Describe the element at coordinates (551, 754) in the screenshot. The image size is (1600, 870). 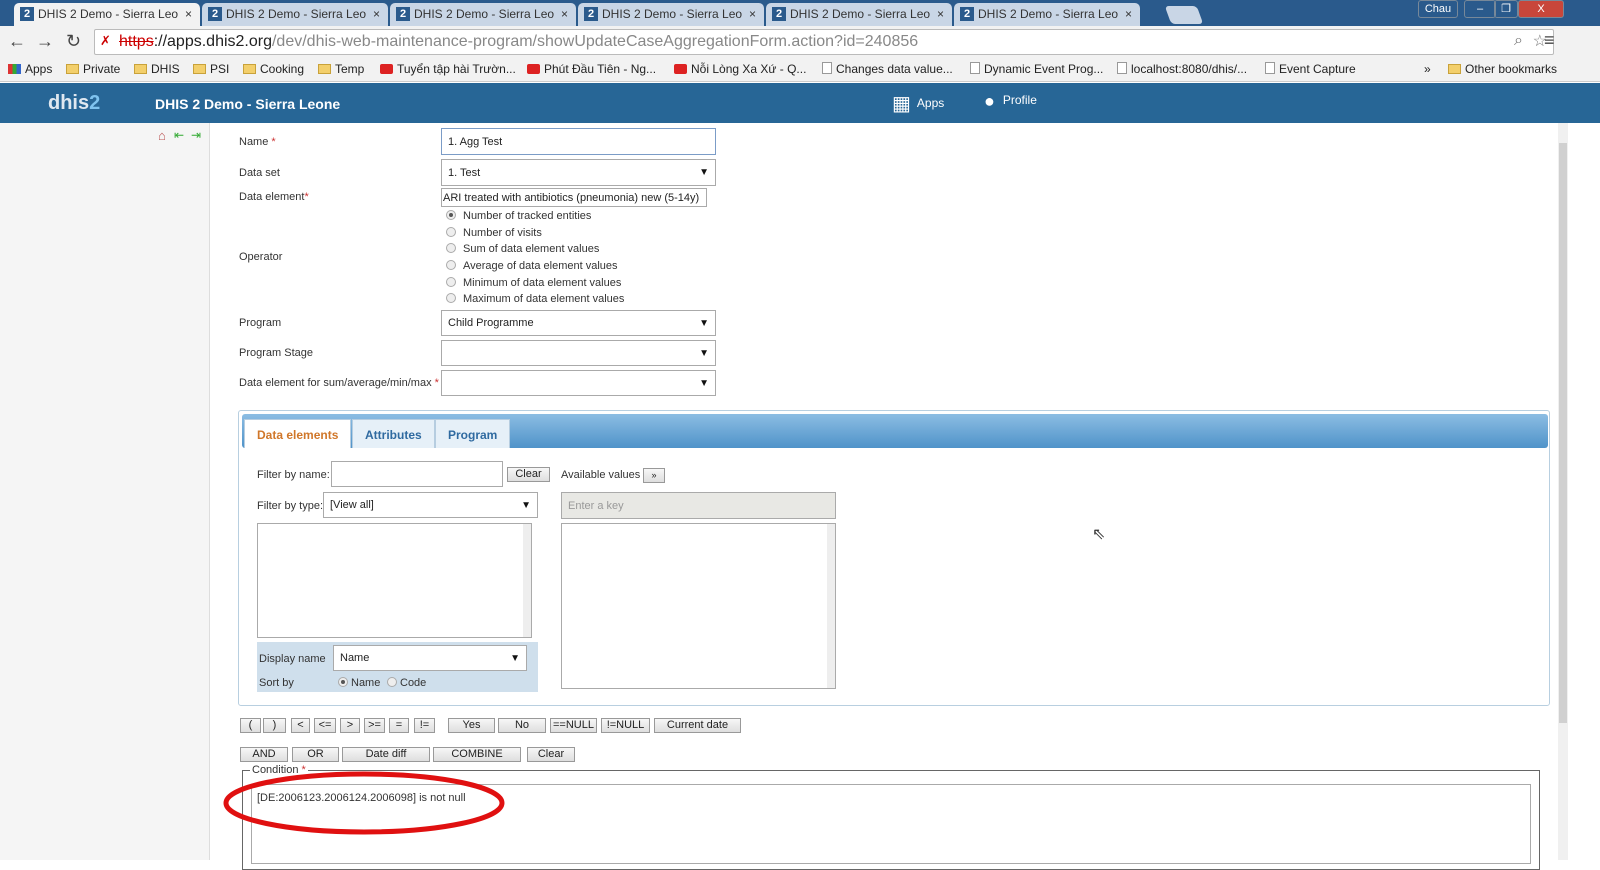
I see `clear-condition-button: Clear` at that location.